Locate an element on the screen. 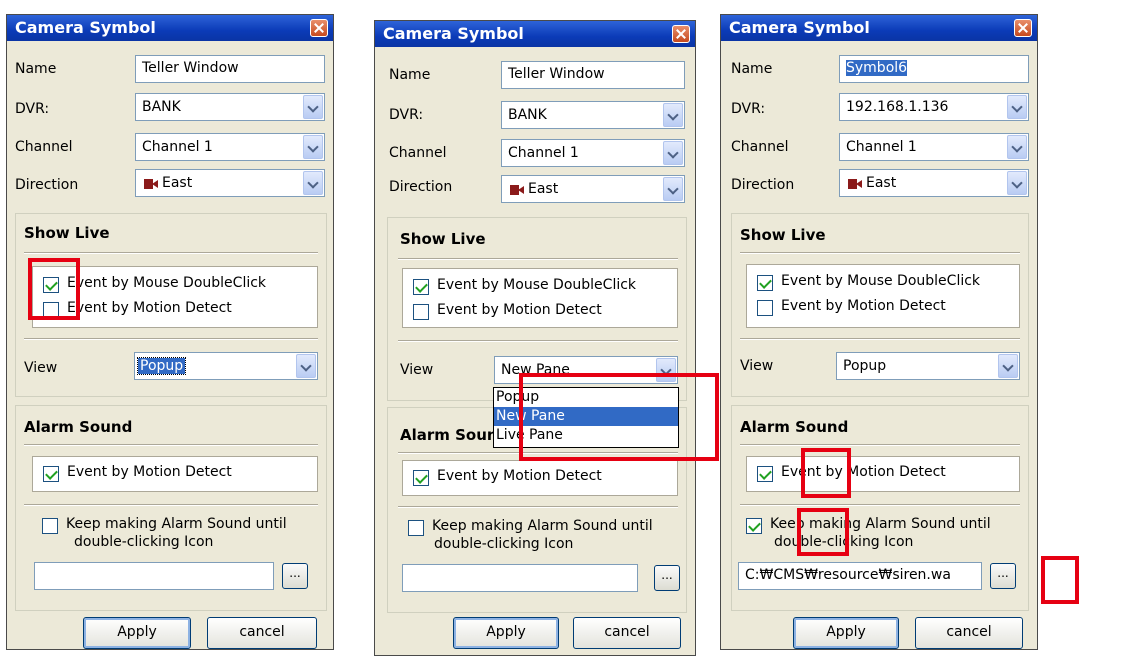 The height and width of the screenshot is (659, 1121). sound-path-value: C:₩CMS₩resource₩siren.wa is located at coordinates (848, 575).